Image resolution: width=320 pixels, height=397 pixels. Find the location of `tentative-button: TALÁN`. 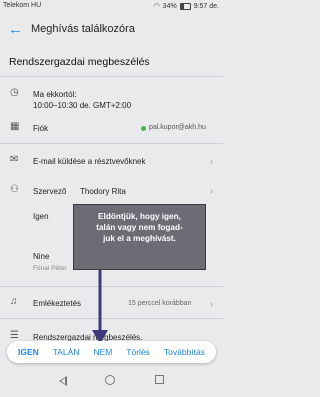

tentative-button: TALÁN is located at coordinates (66, 352).